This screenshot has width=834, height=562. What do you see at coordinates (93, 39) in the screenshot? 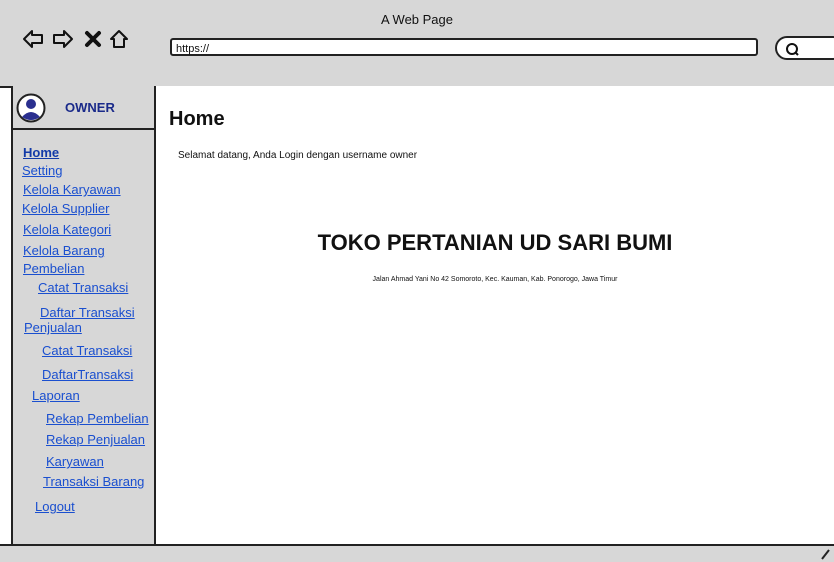
I see `close-icon` at bounding box center [93, 39].